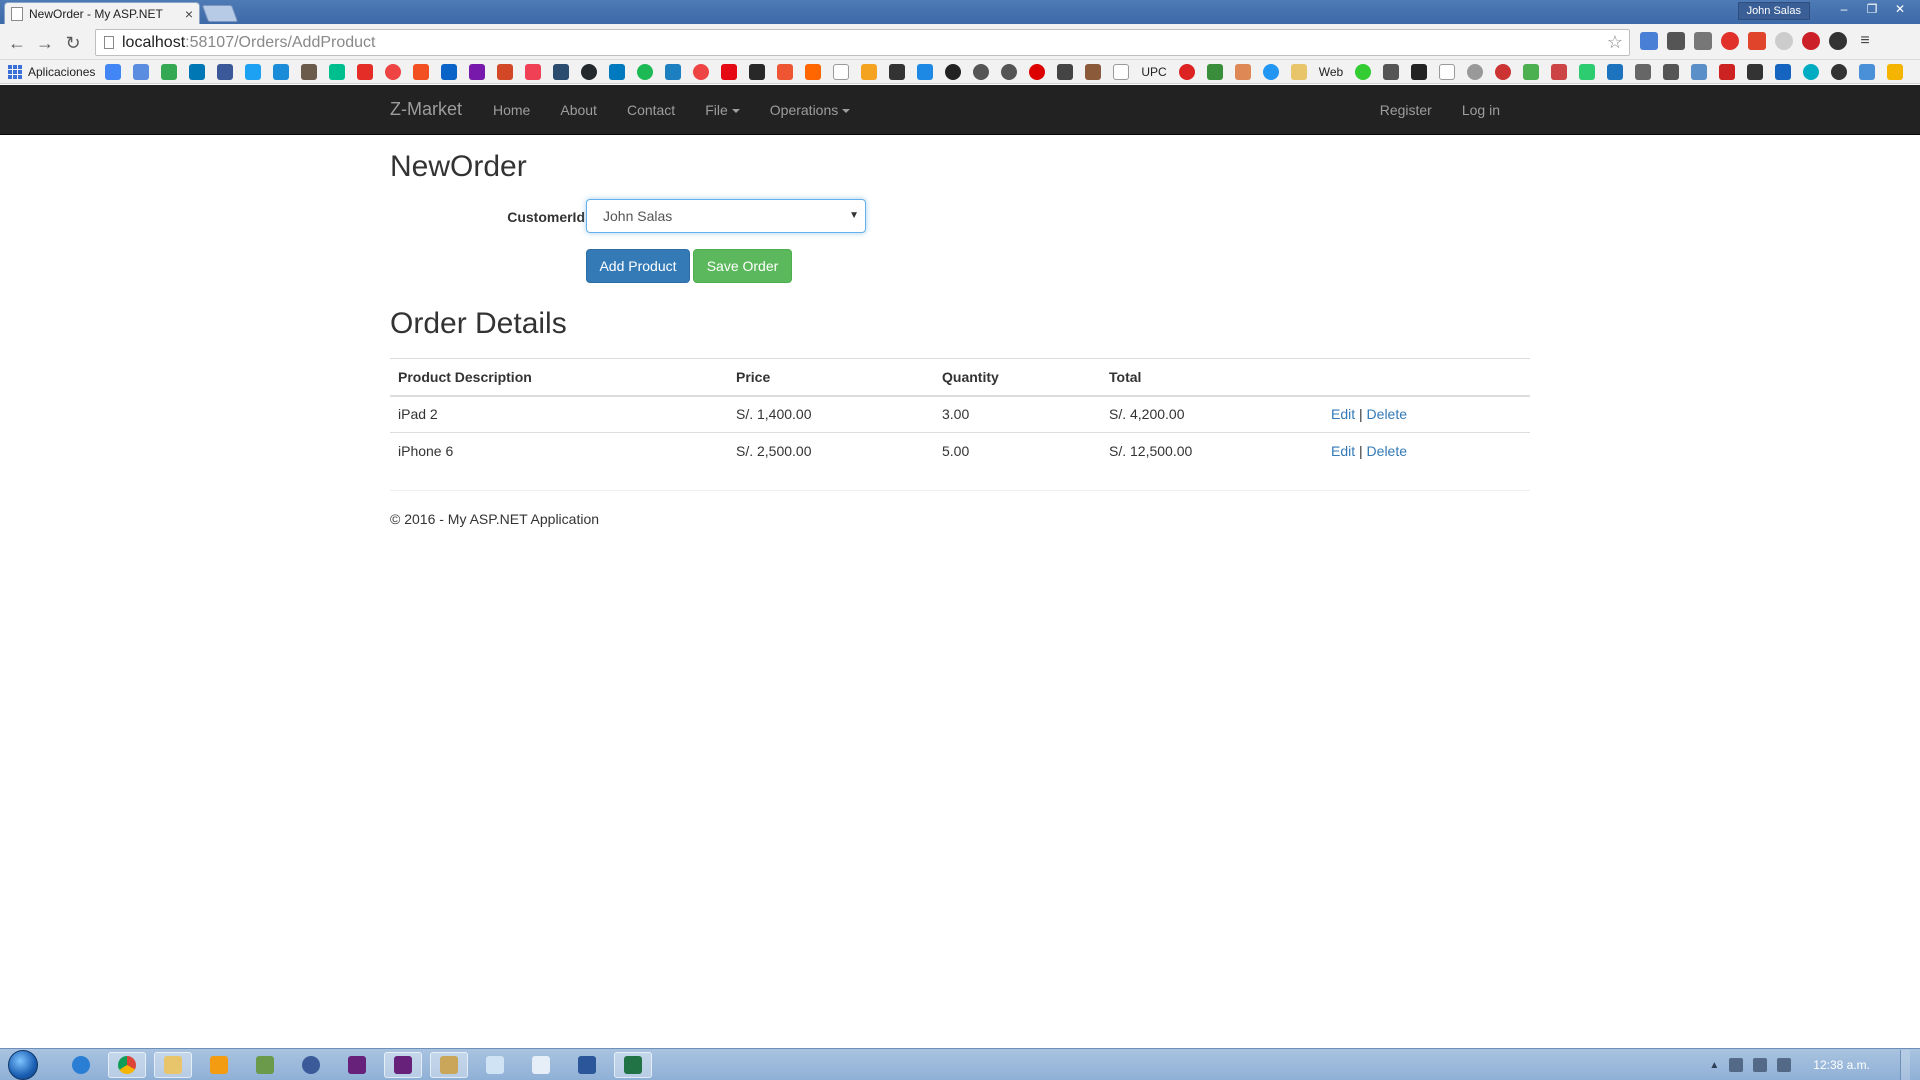 The height and width of the screenshot is (1080, 1920). Describe the element at coordinates (169, 71) in the screenshot. I see `maps-bookmark-icon` at that location.